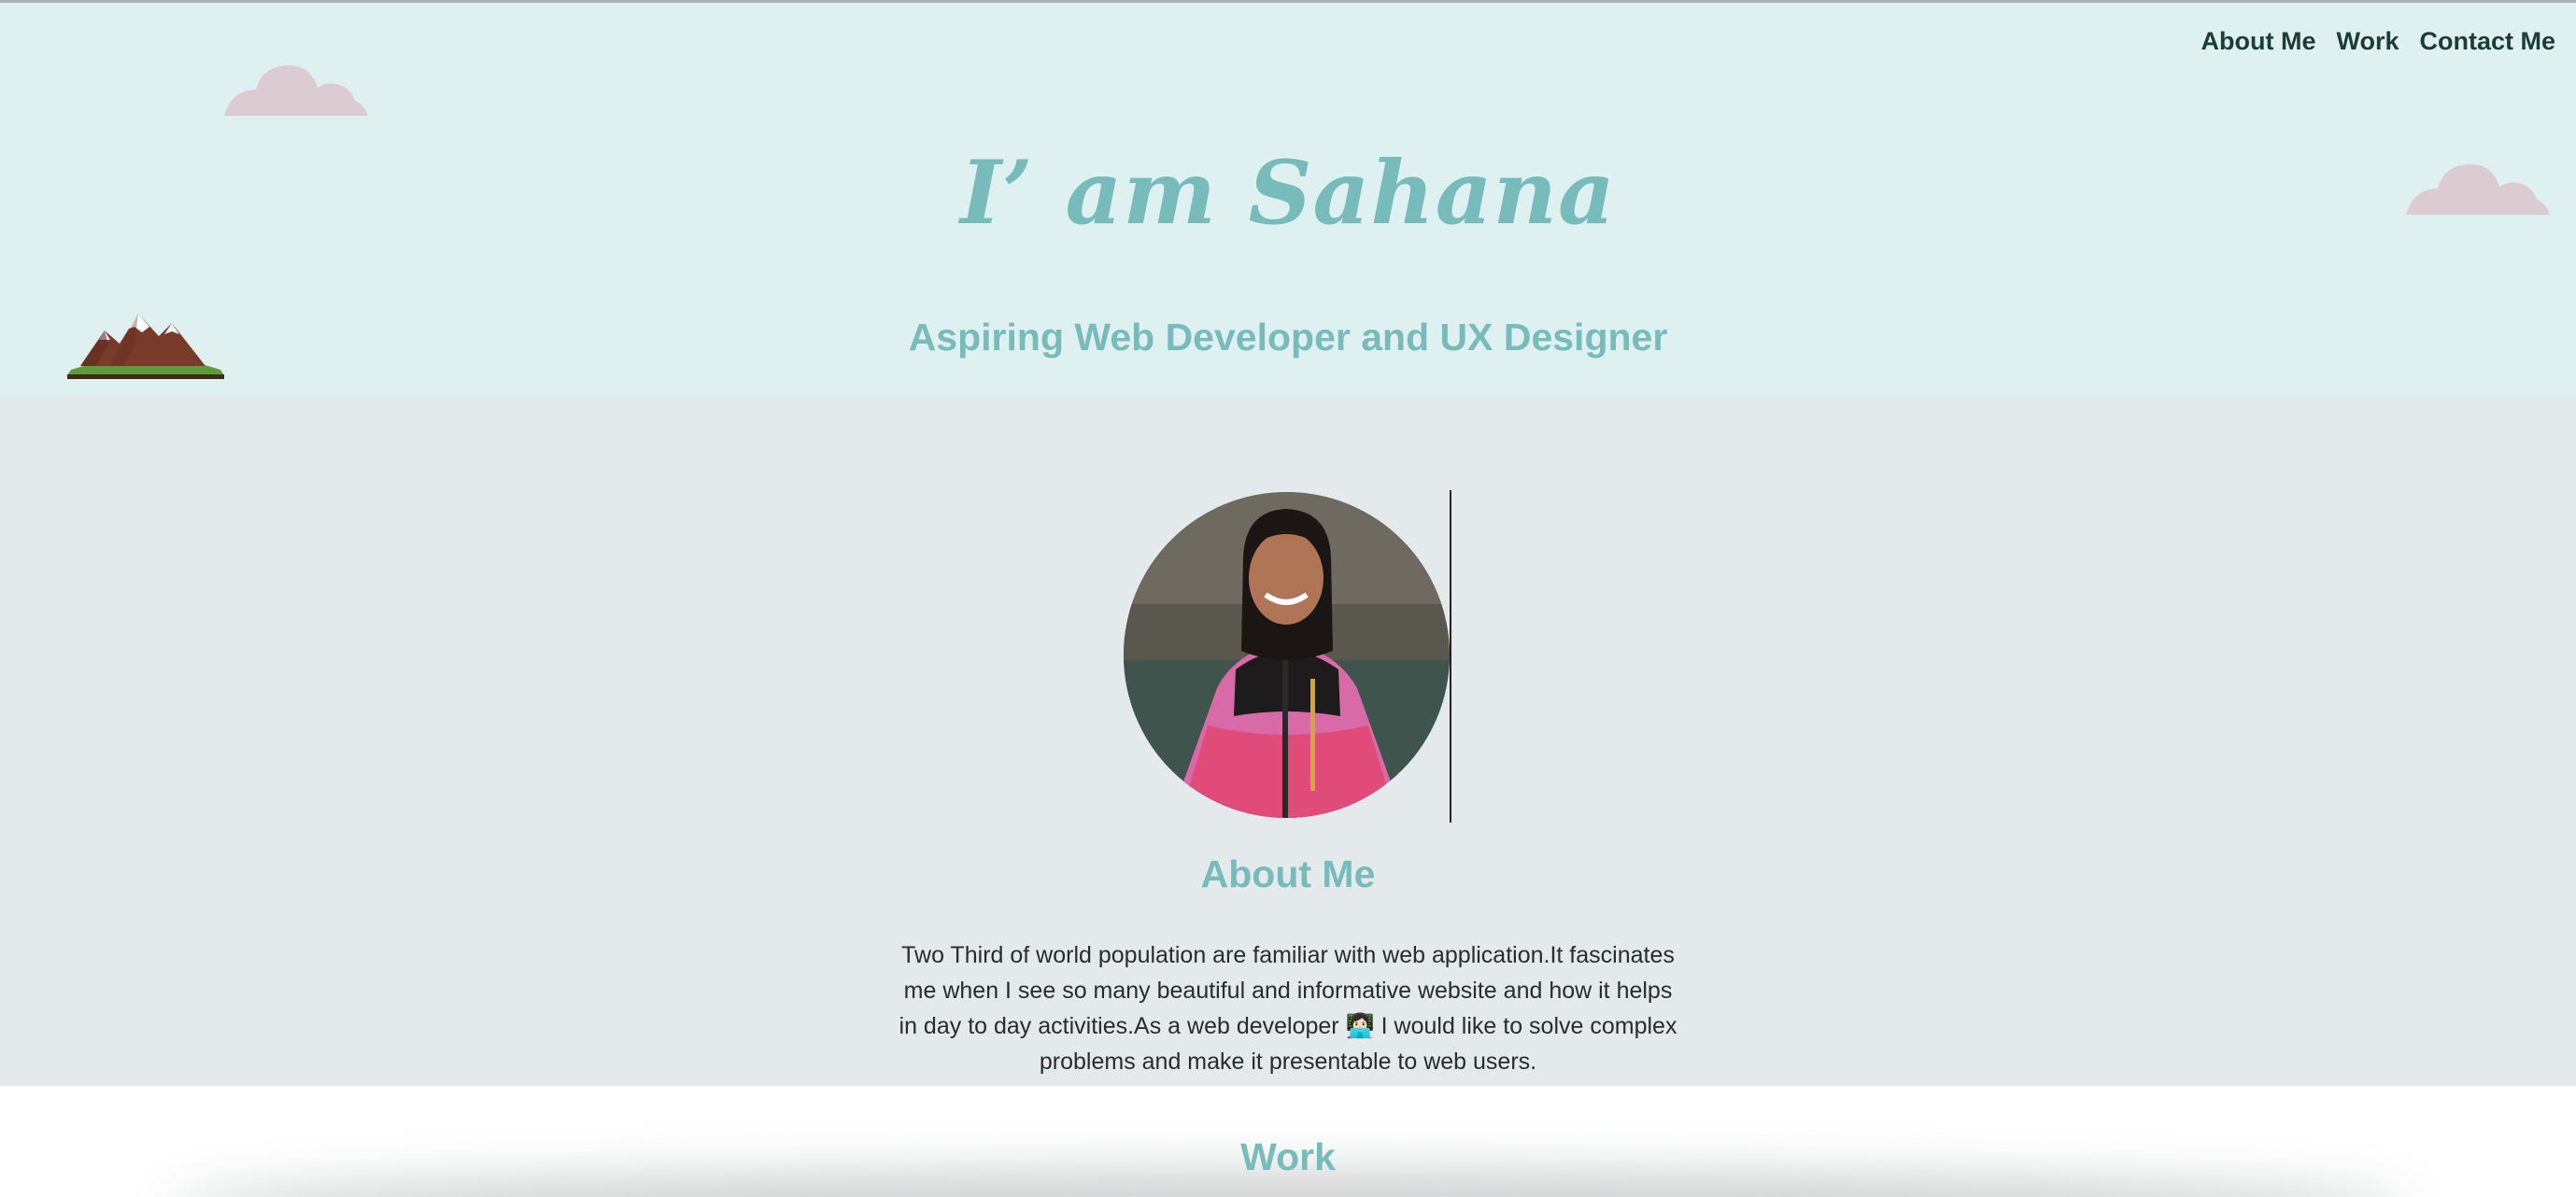  Describe the element at coordinates (2487, 42) in the screenshot. I see `nav-link-contact-me: Contact Me` at that location.